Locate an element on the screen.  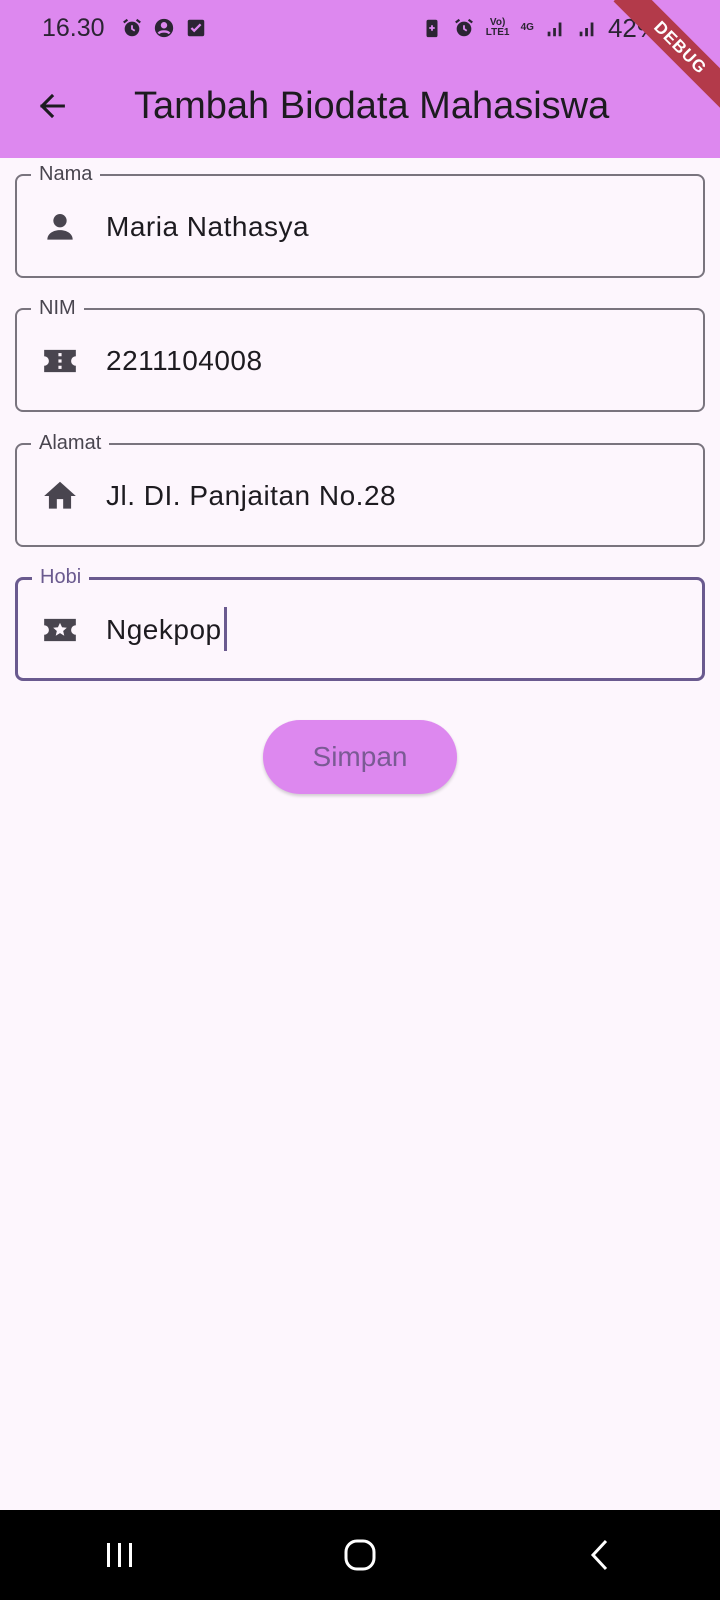
hobby-field-value: Ngekpop is located at coordinates (166, 628).